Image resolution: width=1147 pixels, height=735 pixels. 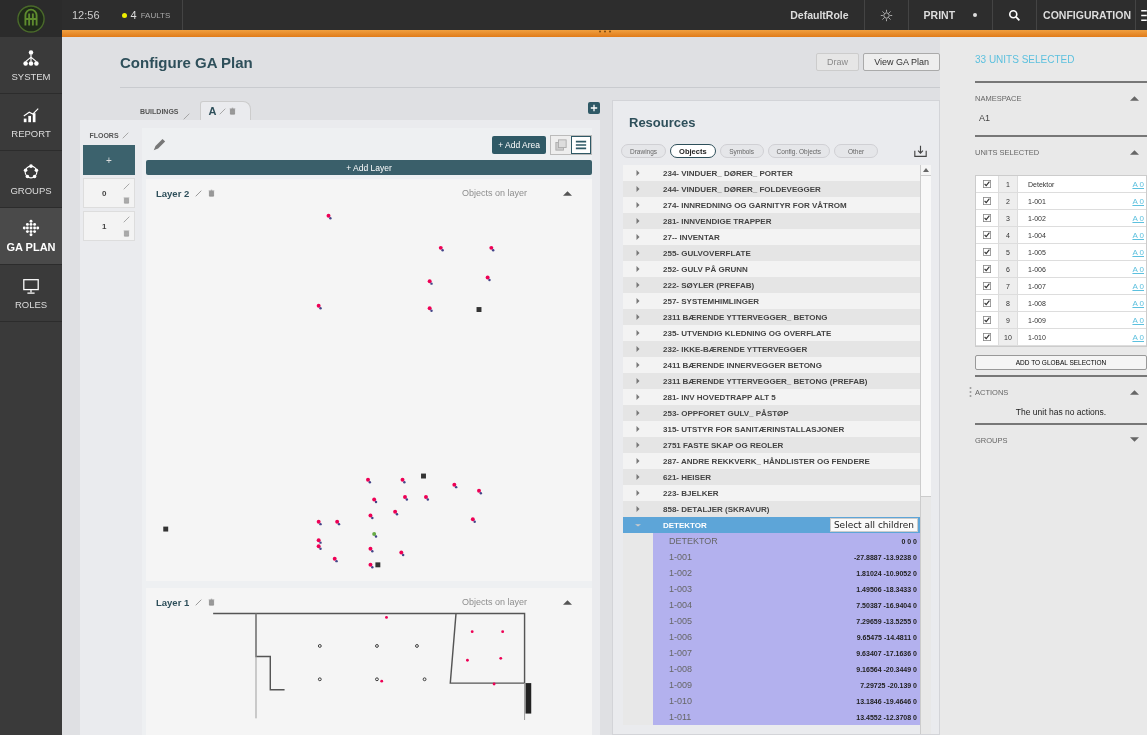 What do you see at coordinates (31, 114) in the screenshot?
I see `bar-chart-icon` at bounding box center [31, 114].